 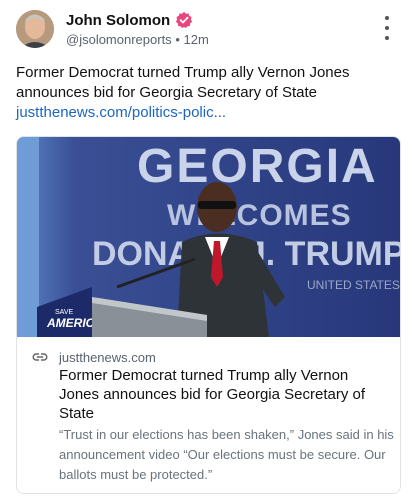 What do you see at coordinates (259, 215) in the screenshot?
I see `sign-line-2: WELCOMES` at bounding box center [259, 215].